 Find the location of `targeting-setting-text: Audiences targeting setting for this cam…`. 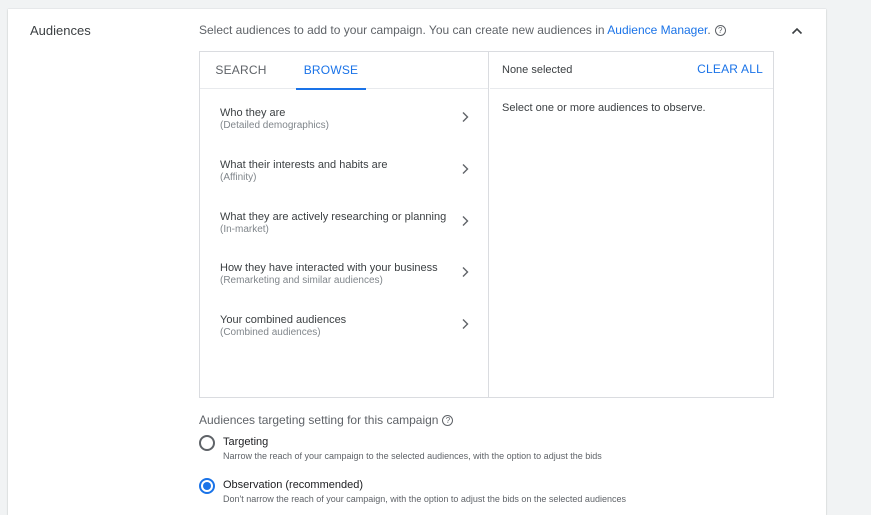

targeting-setting-text: Audiences targeting setting for this cam… is located at coordinates (319, 420).